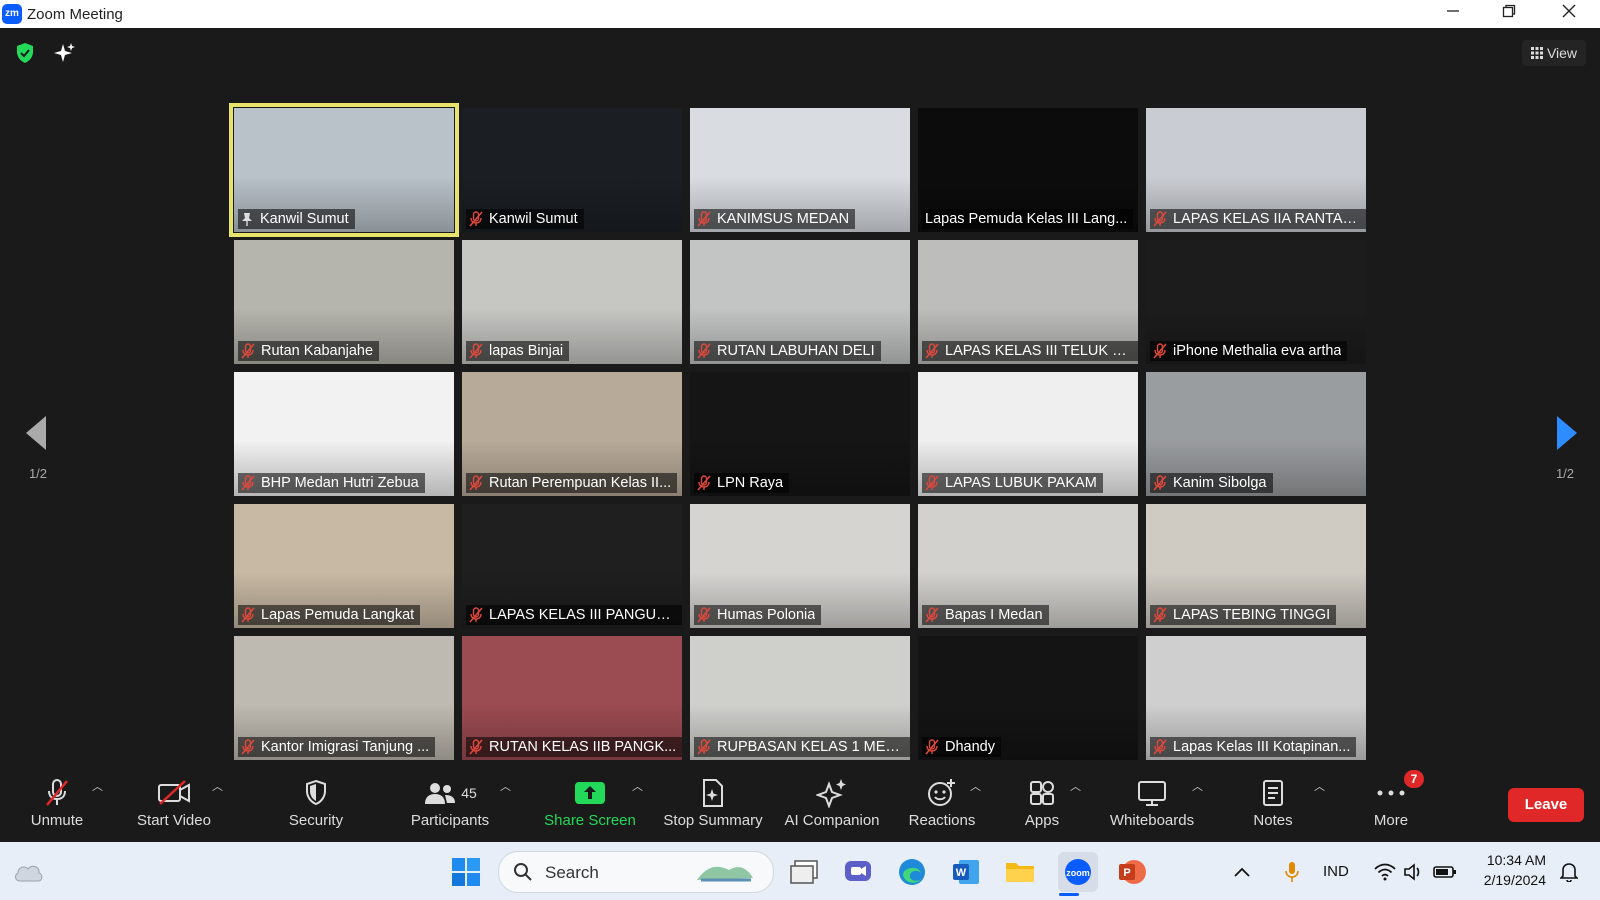 This screenshot has height=900, width=1600. What do you see at coordinates (64, 53) in the screenshot?
I see `ai-sparkle-icon` at bounding box center [64, 53].